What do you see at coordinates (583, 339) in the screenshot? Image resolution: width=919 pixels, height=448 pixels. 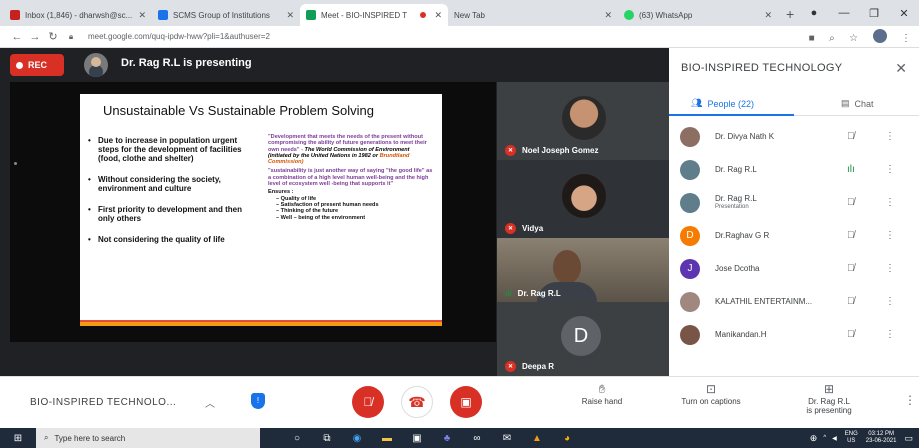 I see `participant-tile: D ✕ Deepa R` at bounding box center [583, 339].